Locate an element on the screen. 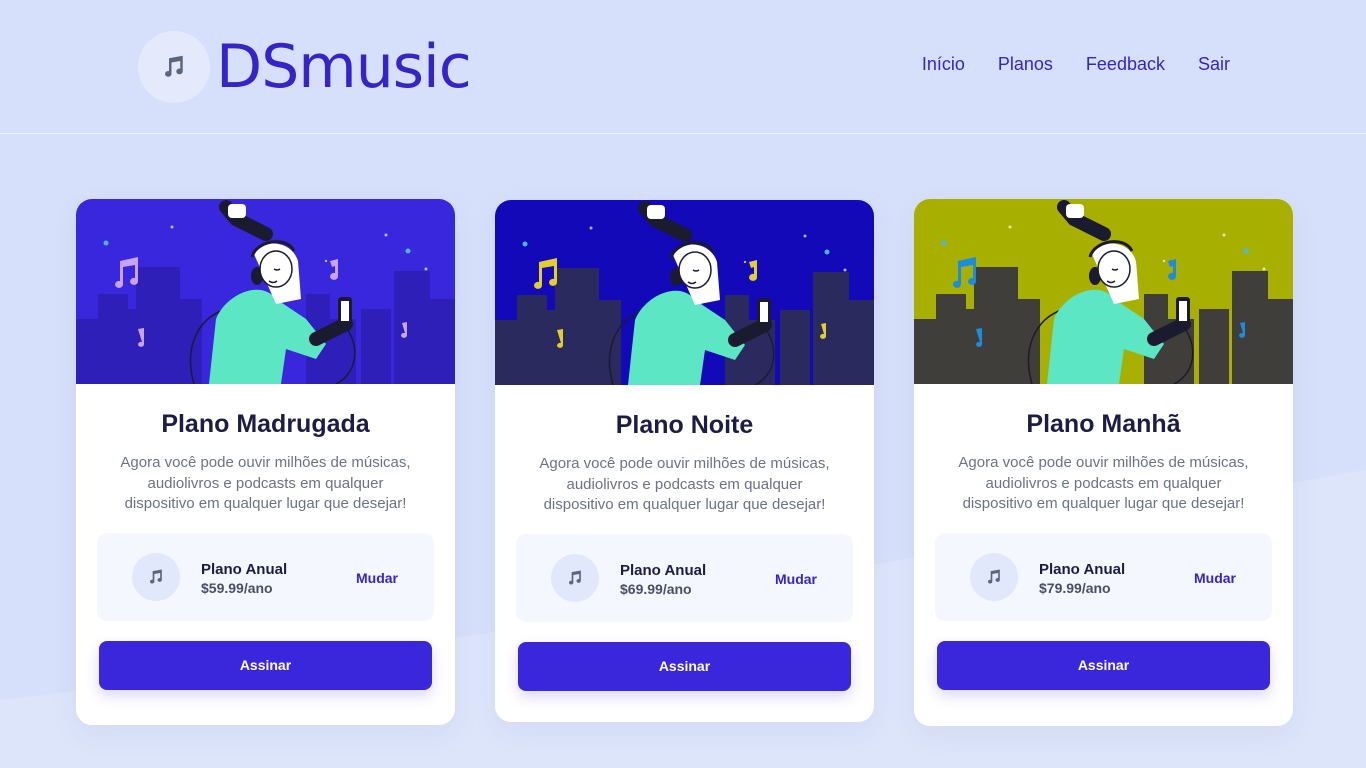 This screenshot has height=768, width=1366. plan-summary: Plano Anual $79.99/ano Mudar is located at coordinates (1103, 576).